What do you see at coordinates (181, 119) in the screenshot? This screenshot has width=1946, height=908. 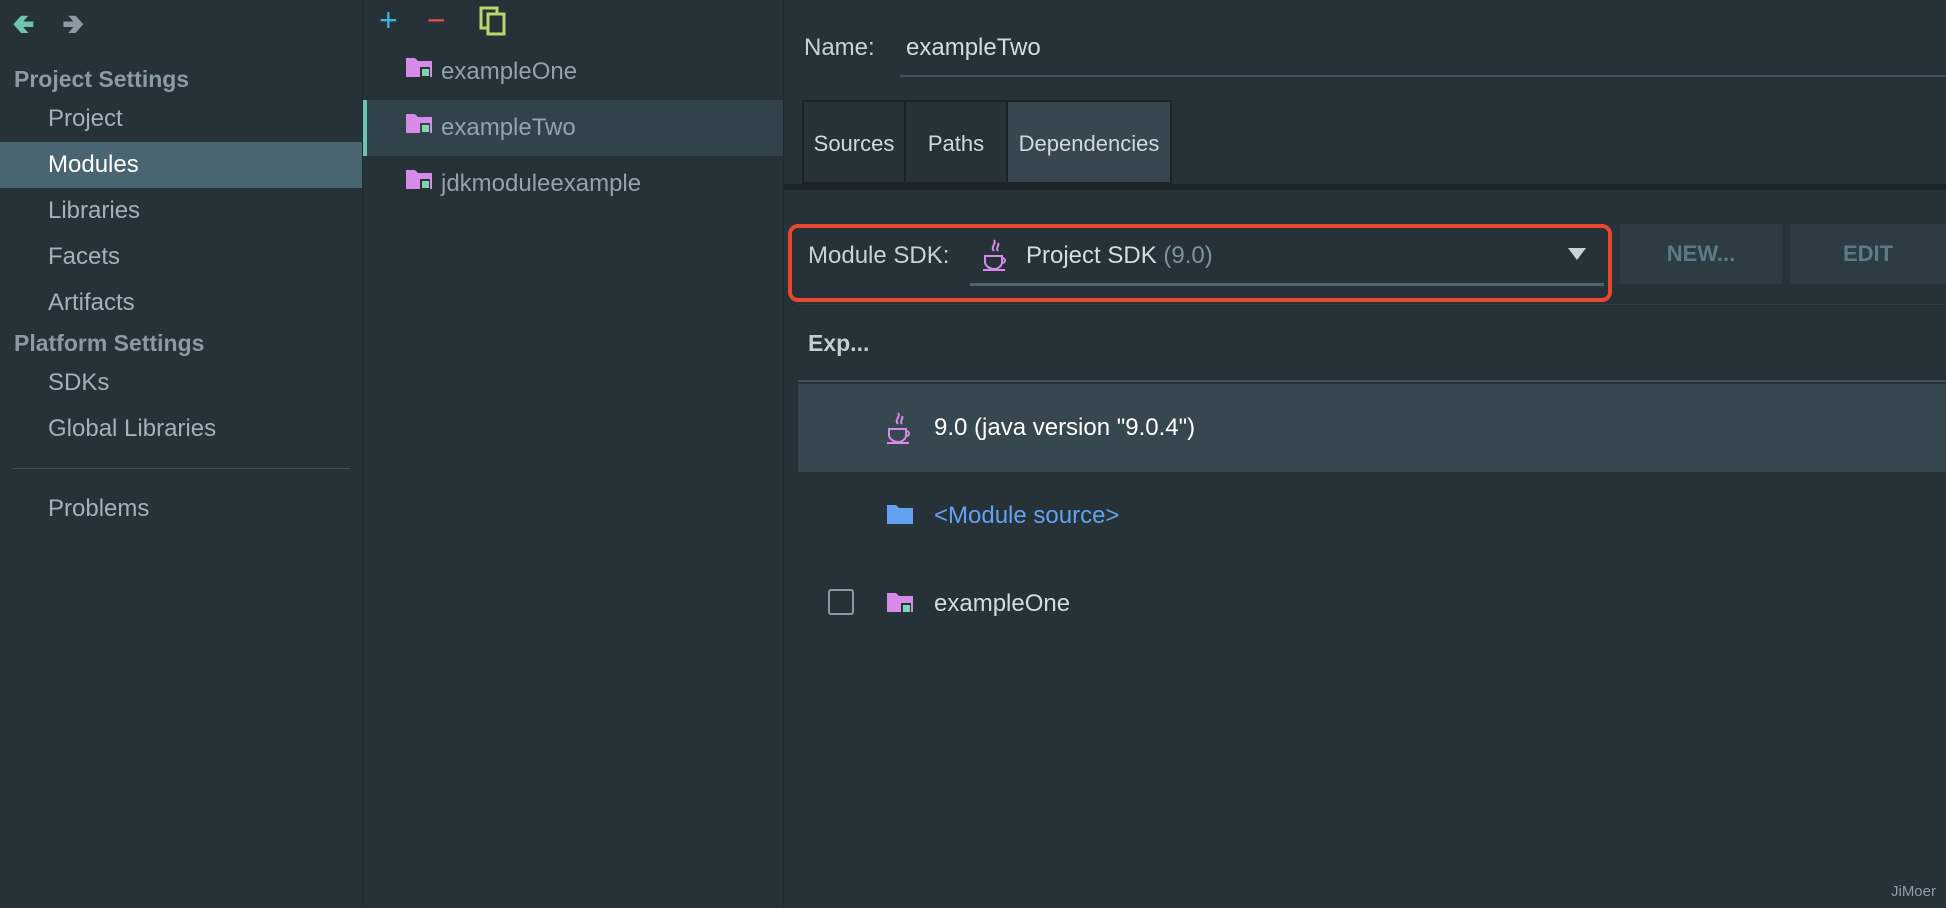 I see `nav-item-project: Project` at bounding box center [181, 119].